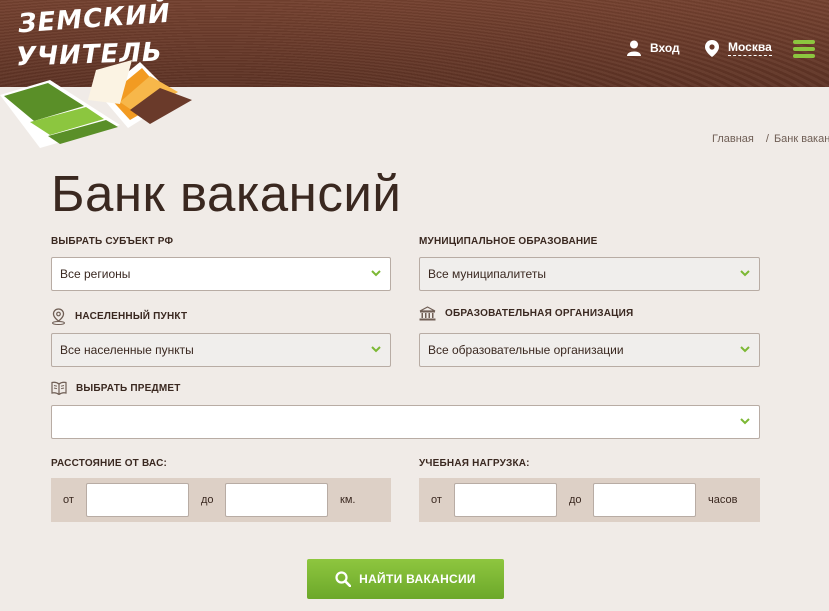  What do you see at coordinates (436, 500) in the screenshot?
I see `workload-from-label: от` at bounding box center [436, 500].